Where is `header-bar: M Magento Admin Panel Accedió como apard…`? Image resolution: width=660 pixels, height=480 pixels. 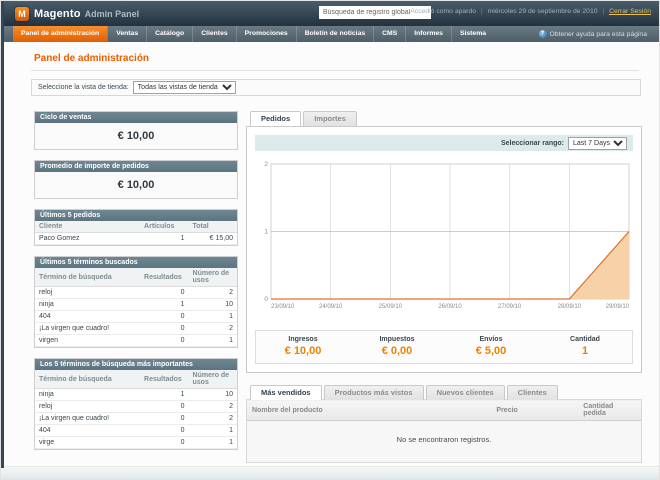
header-bar: M Magento Admin Panel Accedió como apard… is located at coordinates (330, 13).